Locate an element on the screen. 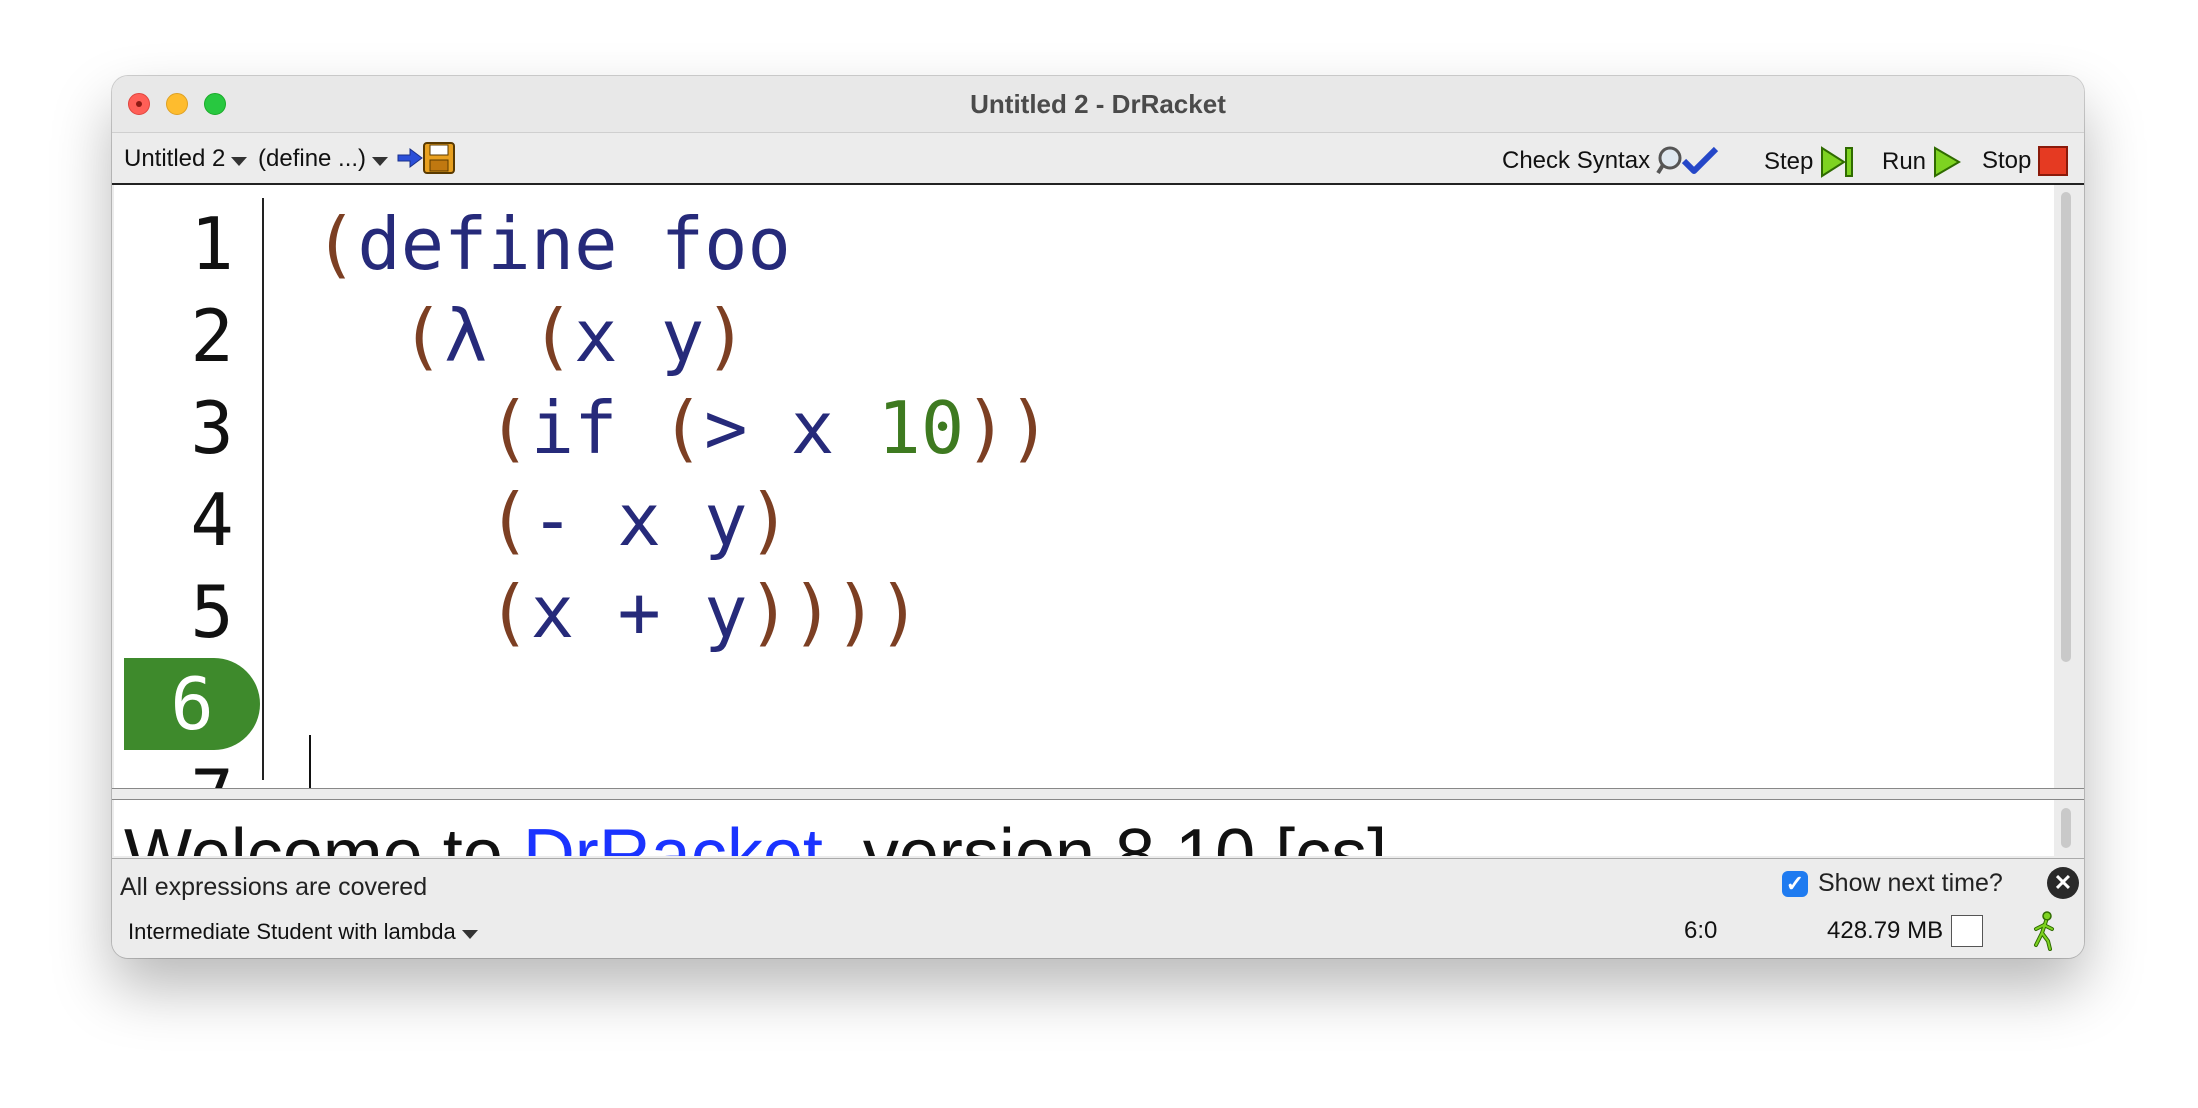 The width and height of the screenshot is (2198, 1108). show-next-time-label: Show next time? is located at coordinates (1910, 883).